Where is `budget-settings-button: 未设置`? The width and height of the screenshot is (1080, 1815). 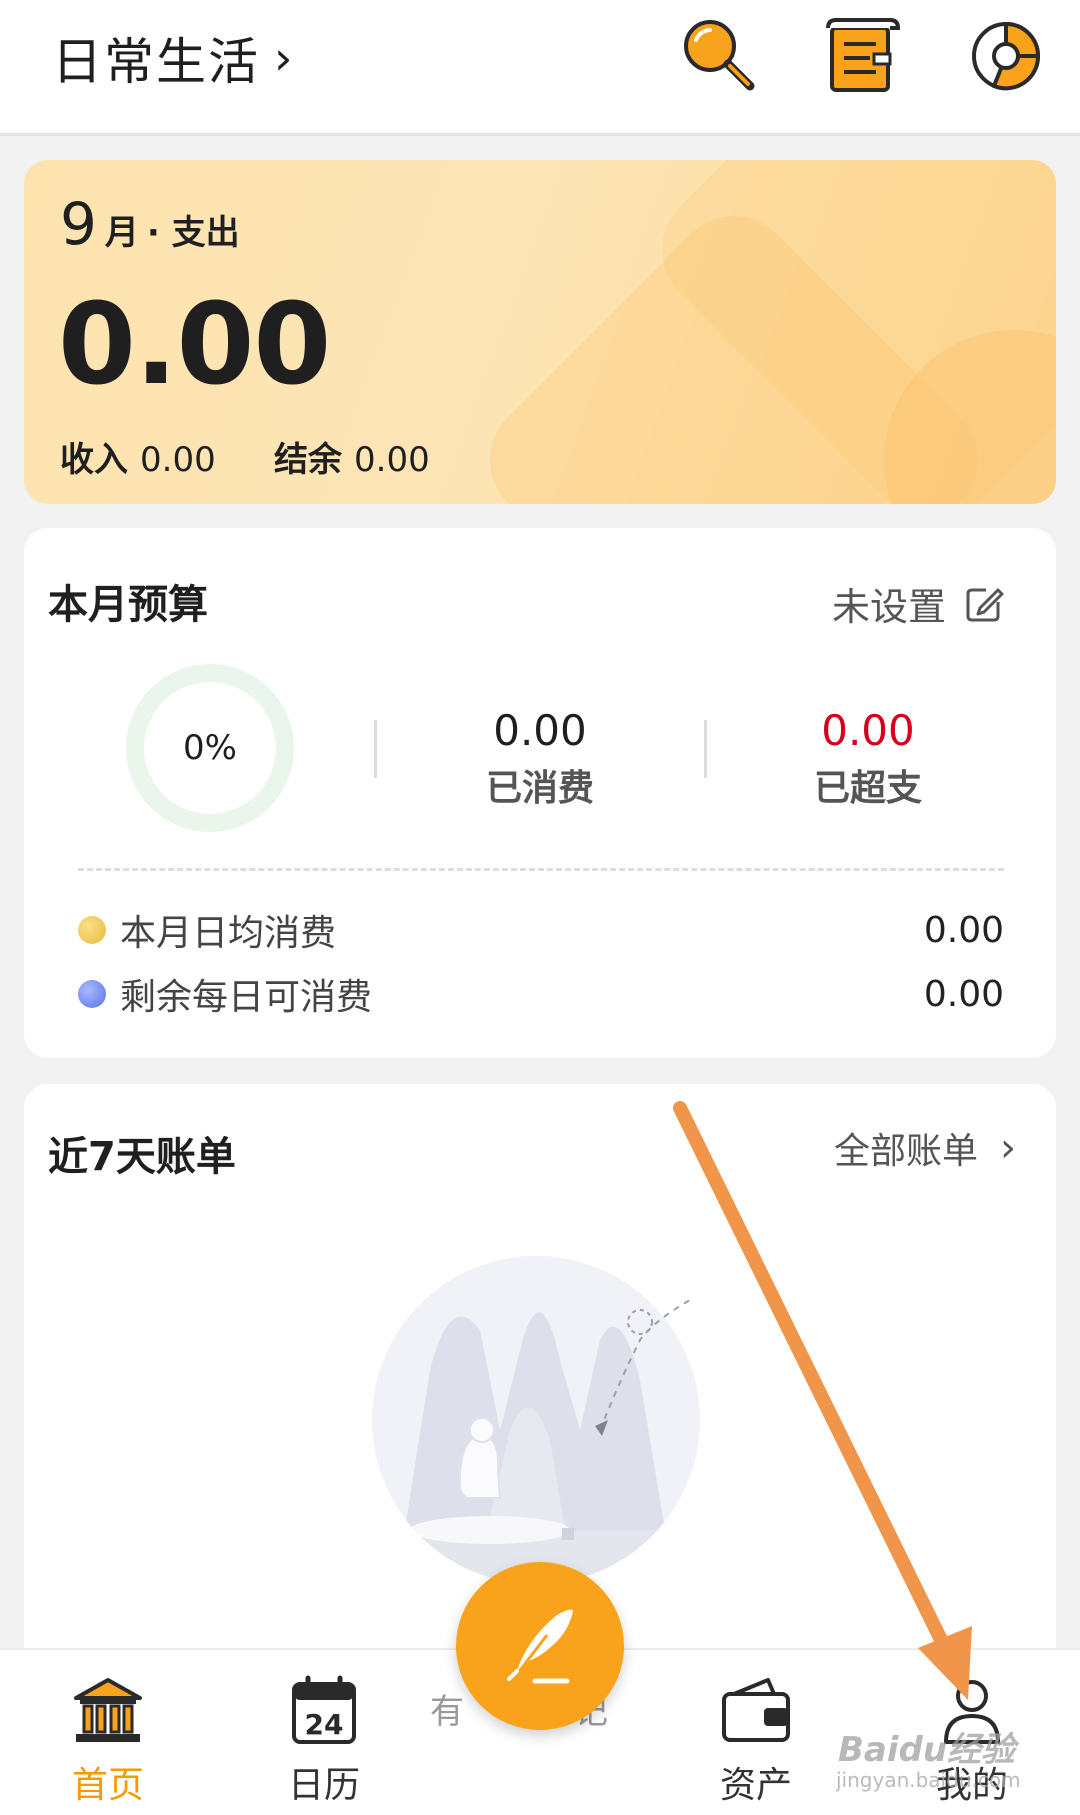 budget-settings-button: 未设置 is located at coordinates (918, 603).